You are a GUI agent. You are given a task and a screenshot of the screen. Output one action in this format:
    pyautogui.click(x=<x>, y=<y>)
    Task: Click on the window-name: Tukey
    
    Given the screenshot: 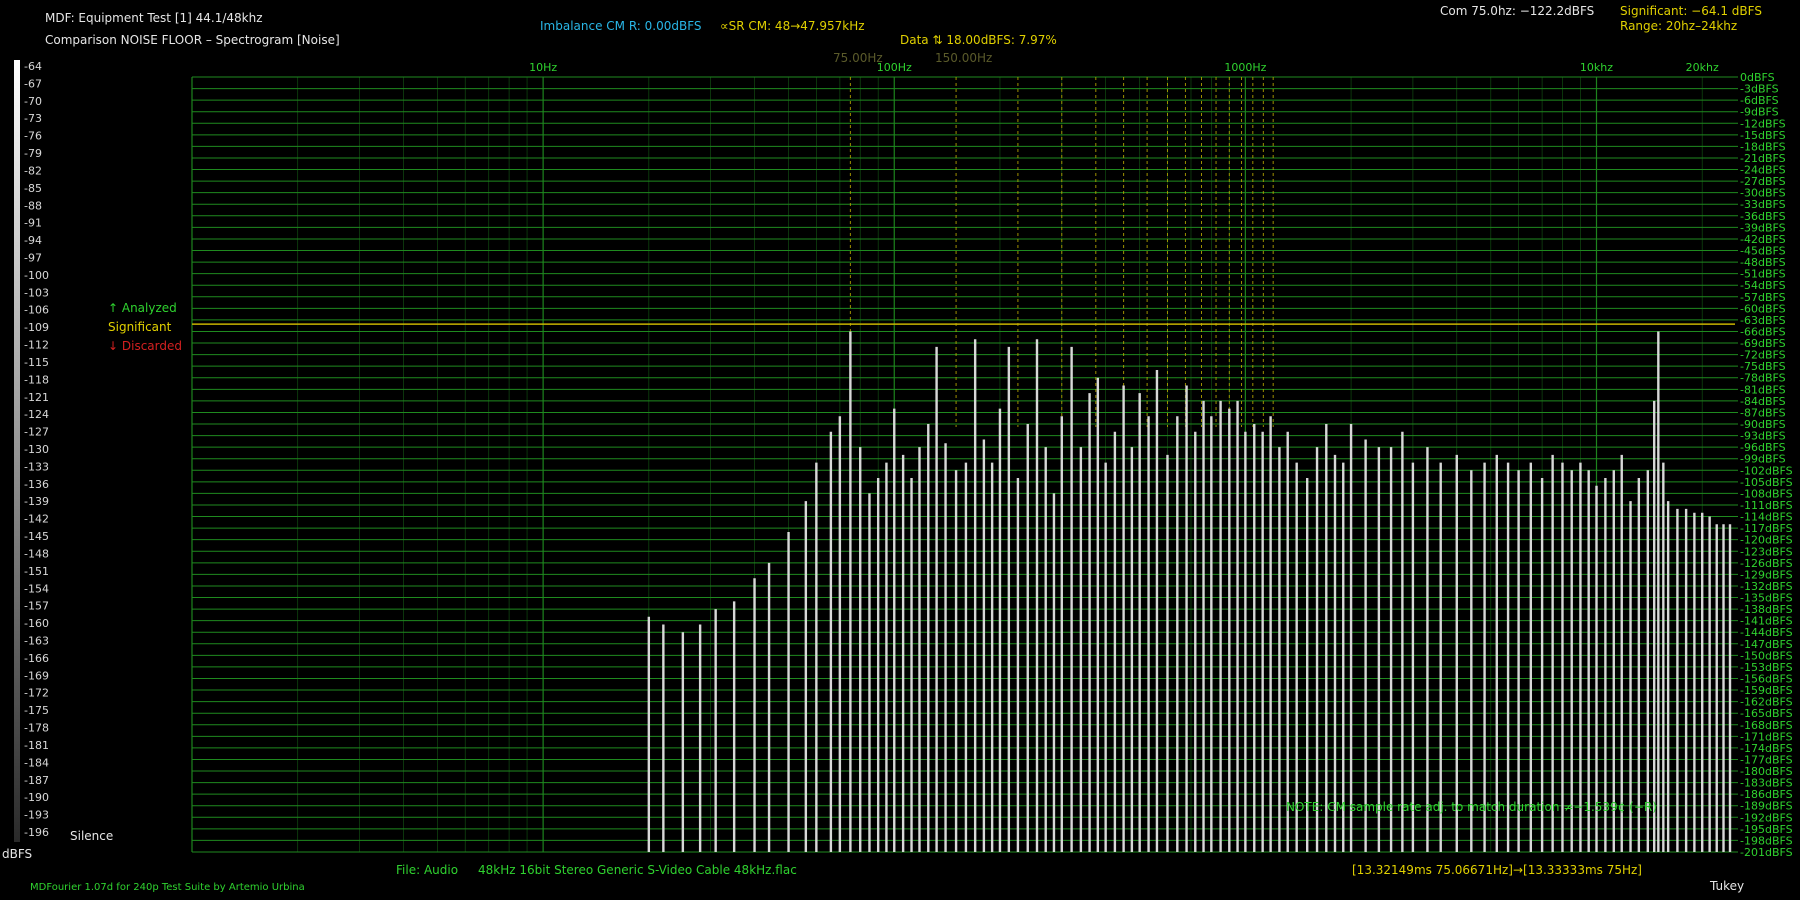 What is the action you would take?
    pyautogui.click(x=1727, y=886)
    